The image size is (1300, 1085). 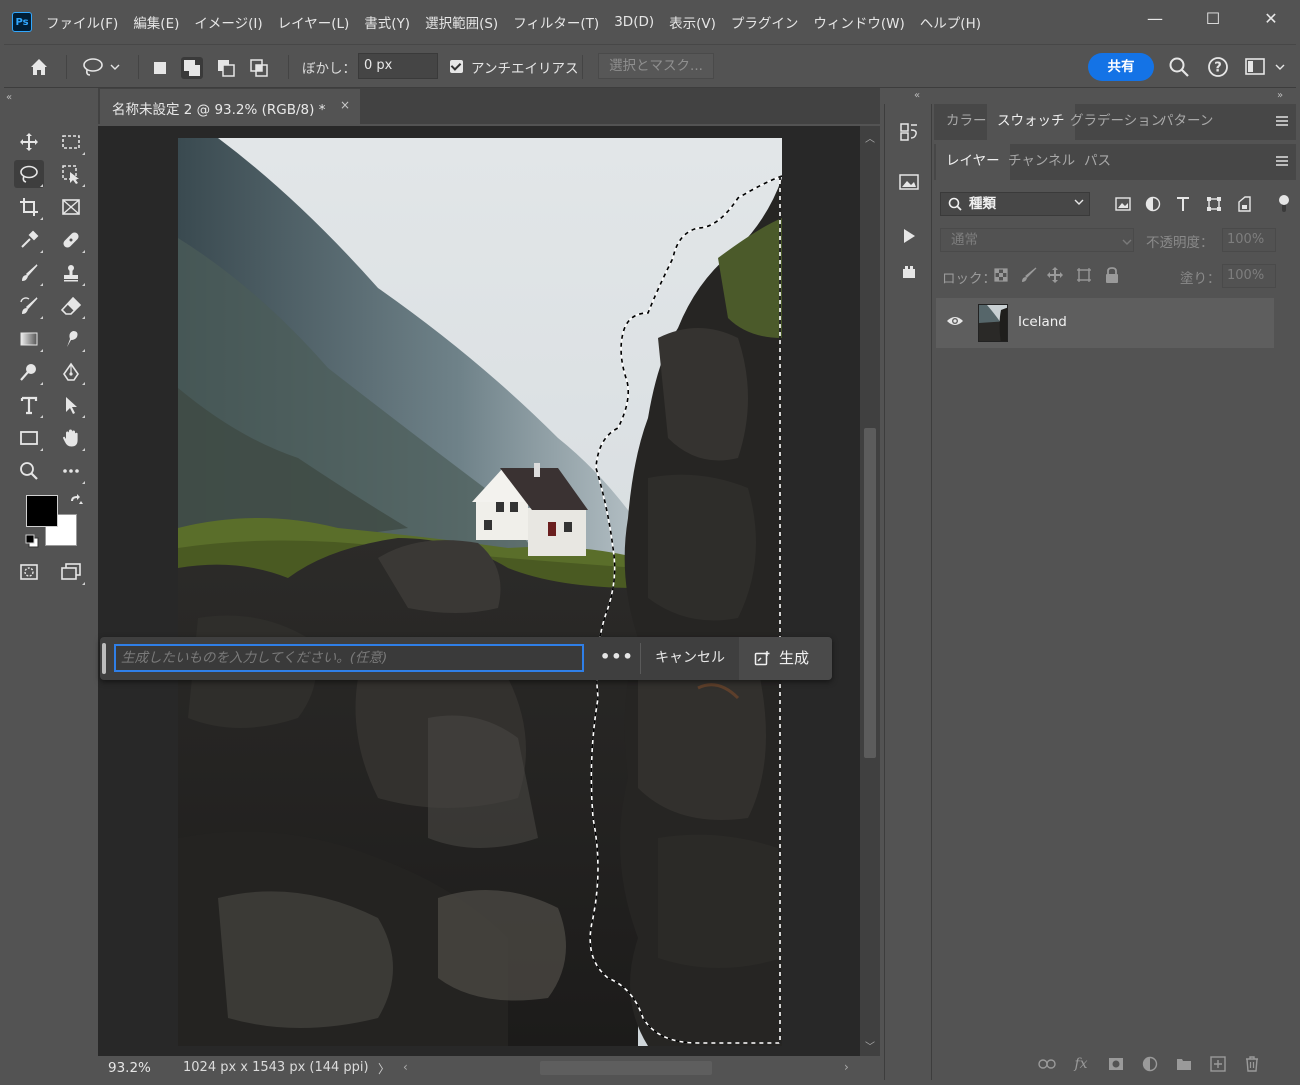 What do you see at coordinates (955, 323) in the screenshot?
I see `visibility-eye-icon` at bounding box center [955, 323].